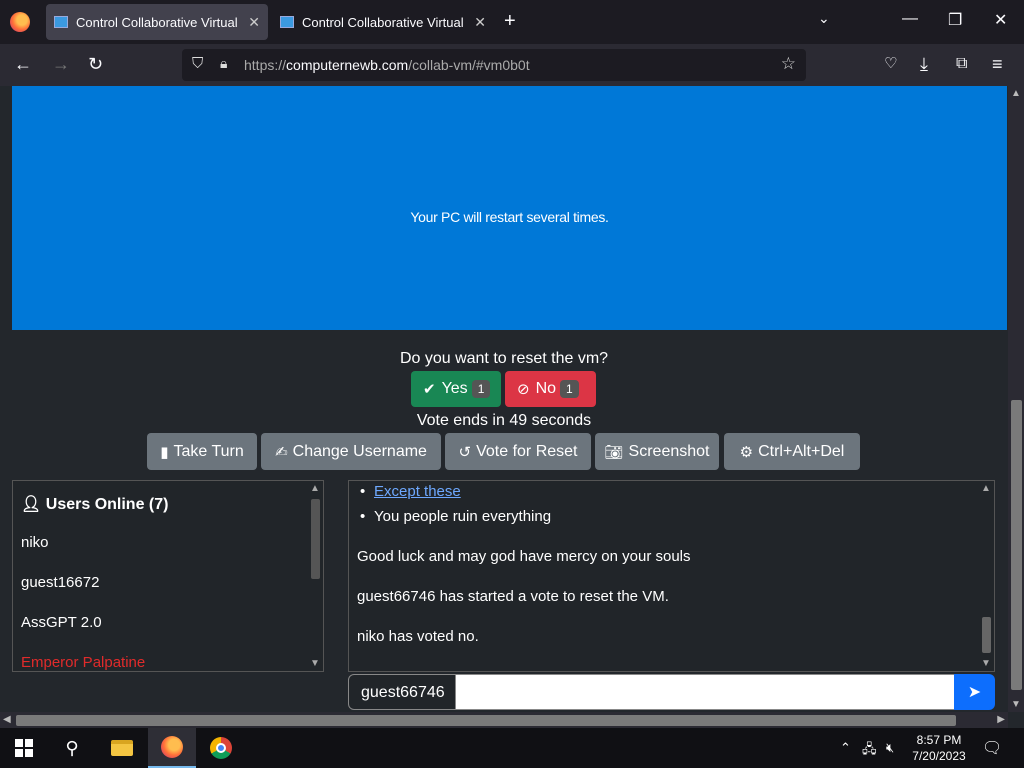  What do you see at coordinates (31, 504) in the screenshot?
I see `user-icon: 👤︎` at bounding box center [31, 504].